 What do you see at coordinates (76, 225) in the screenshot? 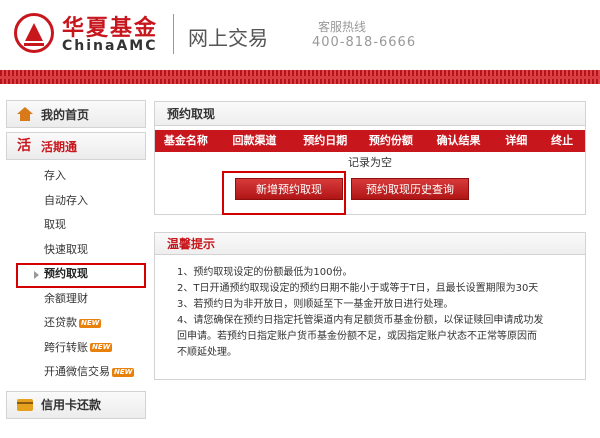
I see `sidebar-item-withdraw: 取现` at bounding box center [76, 225].